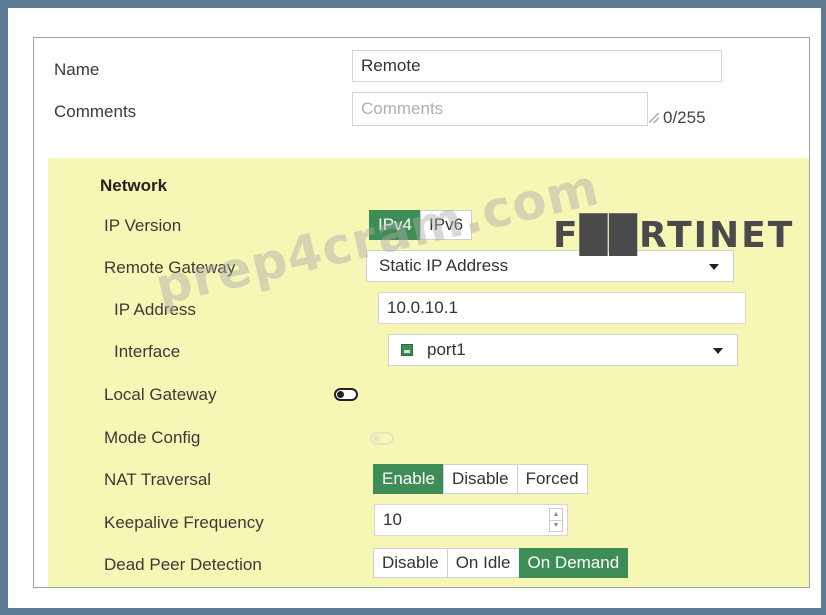 This screenshot has width=826, height=615. Describe the element at coordinates (77, 69) in the screenshot. I see `name-label: Name` at that location.